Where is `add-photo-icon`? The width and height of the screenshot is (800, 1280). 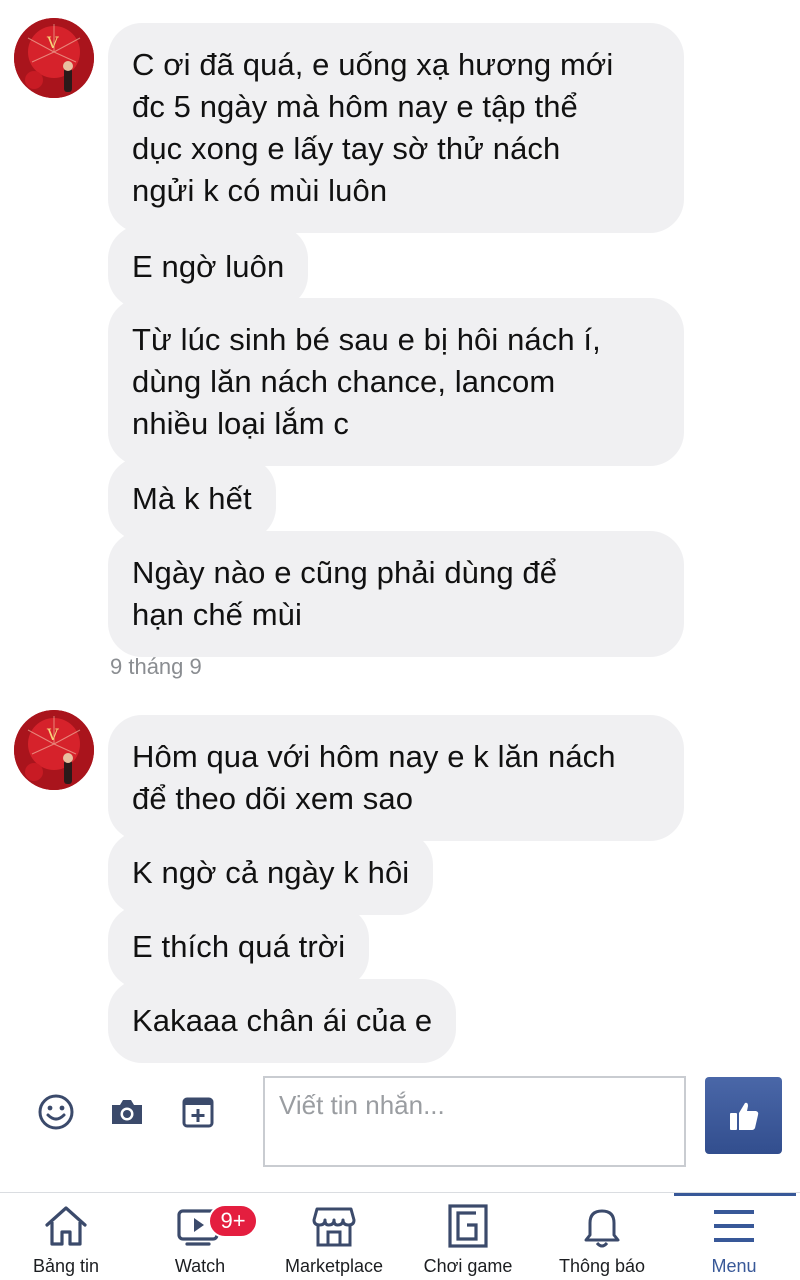 add-photo-icon is located at coordinates (198, 1112).